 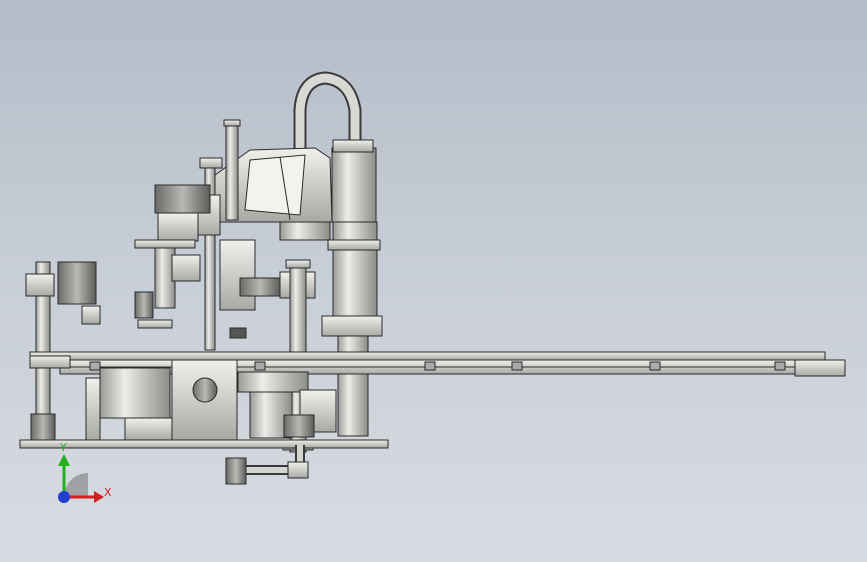 What do you see at coordinates (108, 492) in the screenshot?
I see `x-axis-label: X` at bounding box center [108, 492].